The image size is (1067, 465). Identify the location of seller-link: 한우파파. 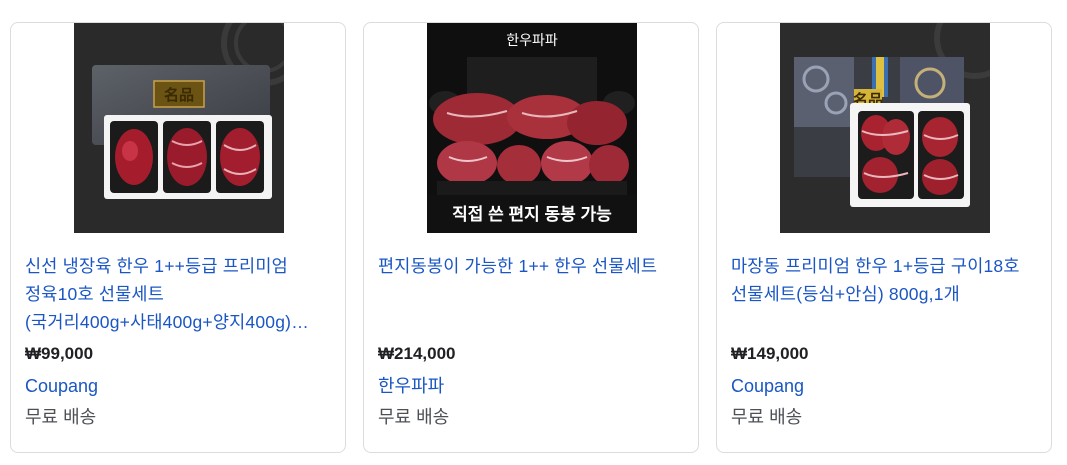
(411, 386).